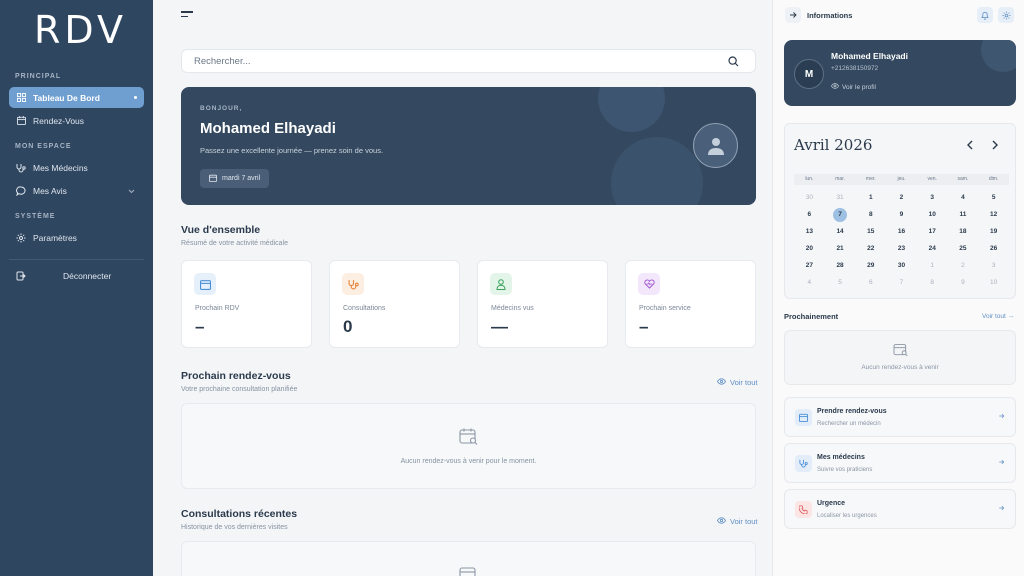 Image resolution: width=1024 pixels, height=576 pixels. What do you see at coordinates (963, 214) in the screenshot?
I see `calendar-day: 11` at bounding box center [963, 214].